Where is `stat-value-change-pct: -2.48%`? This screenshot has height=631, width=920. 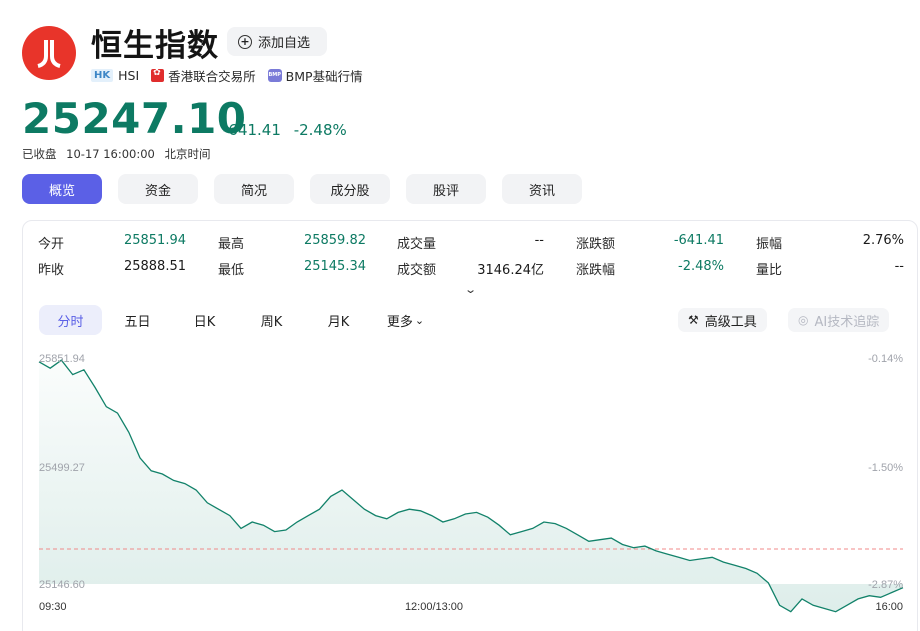 stat-value-change-pct: -2.48% is located at coordinates (701, 266).